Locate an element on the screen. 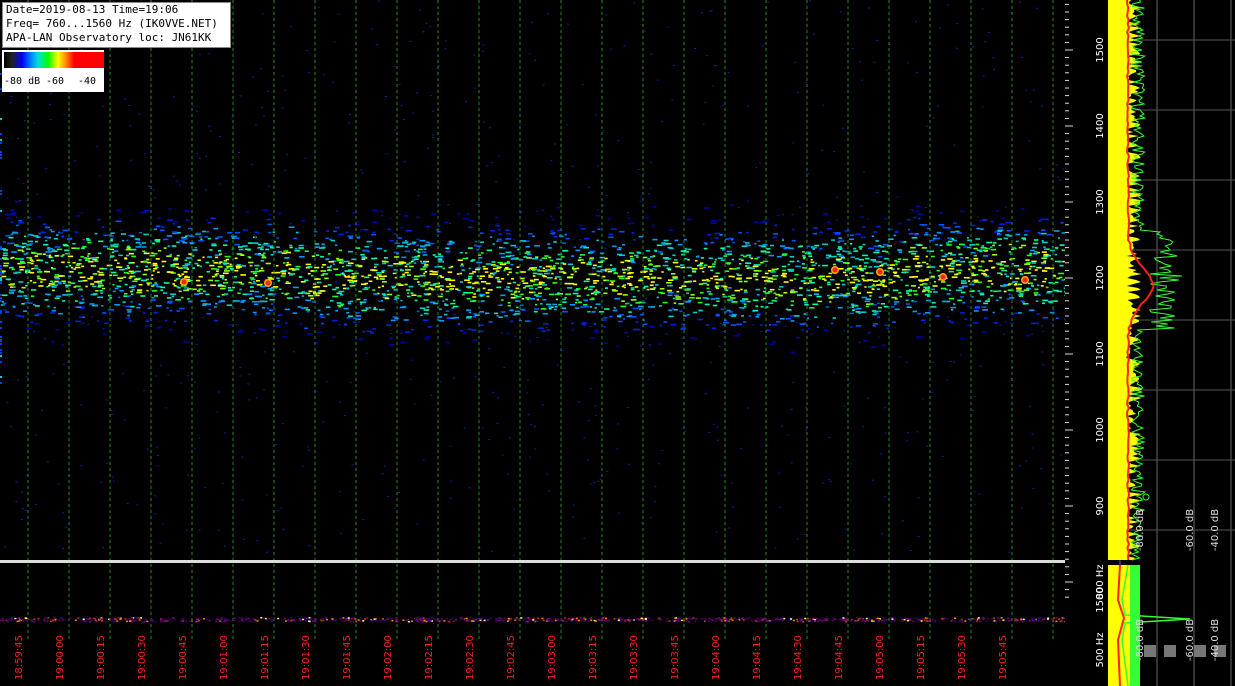  time-tick-label: 19:01:15 is located at coordinates (265, 657).